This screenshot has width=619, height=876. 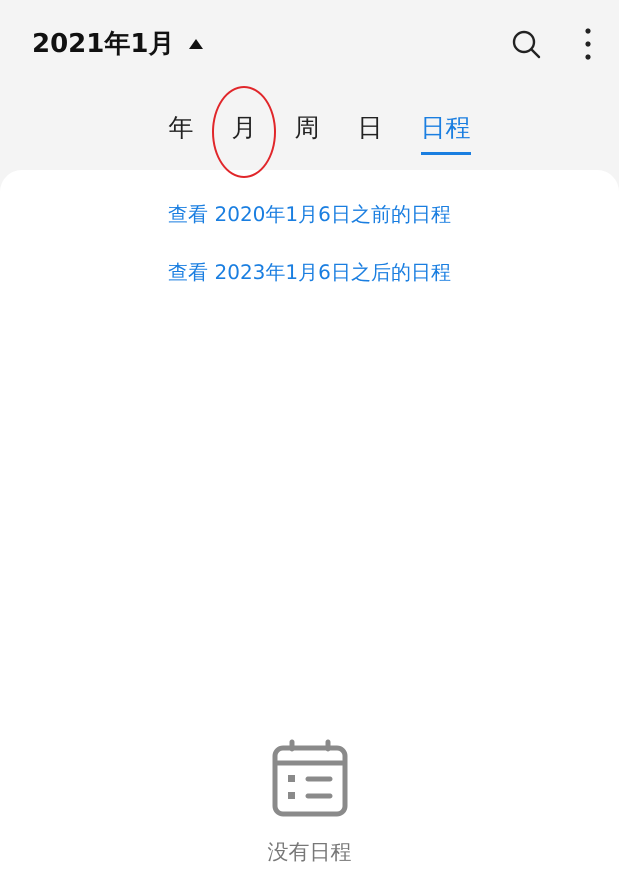 I want to click on calendar-icon, so click(x=310, y=777).